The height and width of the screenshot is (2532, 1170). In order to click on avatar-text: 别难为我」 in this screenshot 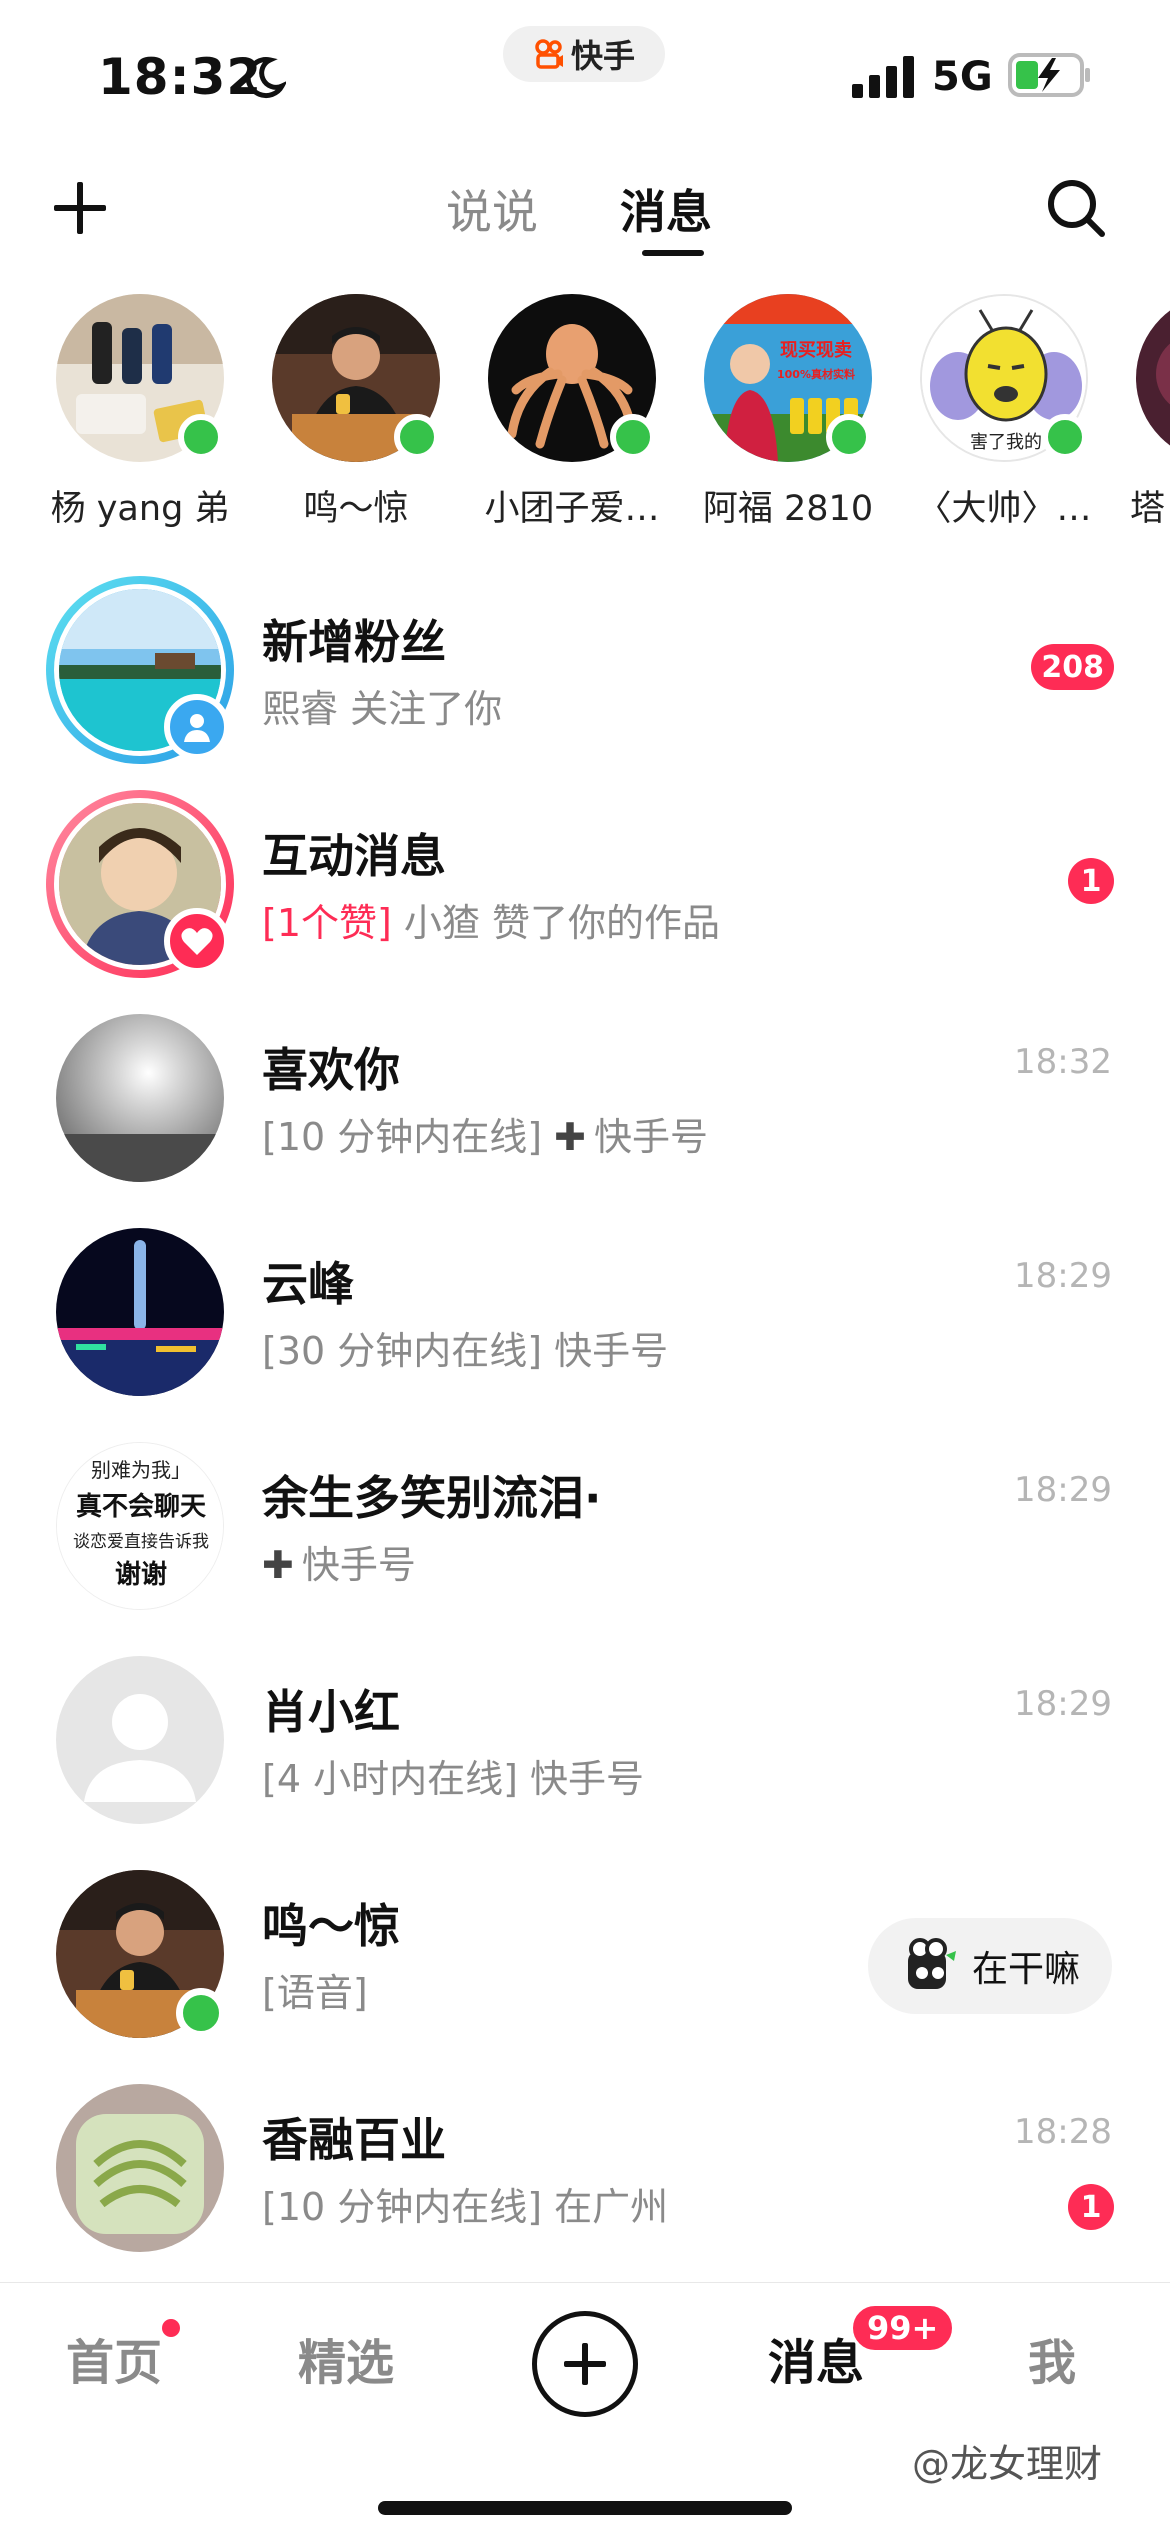, I will do `click(141, 1470)`.